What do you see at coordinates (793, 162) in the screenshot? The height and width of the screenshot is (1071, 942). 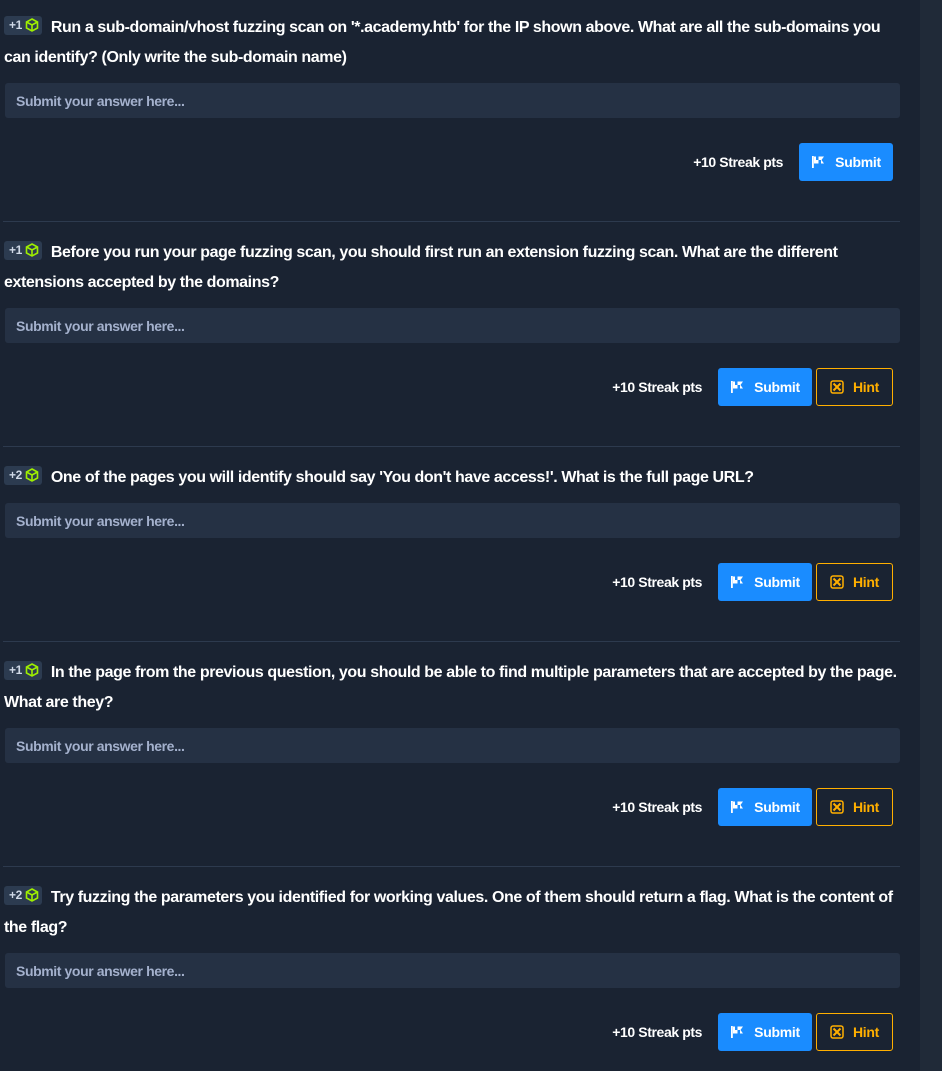 I see `answer-actions: +10 Streak pts Submit` at bounding box center [793, 162].